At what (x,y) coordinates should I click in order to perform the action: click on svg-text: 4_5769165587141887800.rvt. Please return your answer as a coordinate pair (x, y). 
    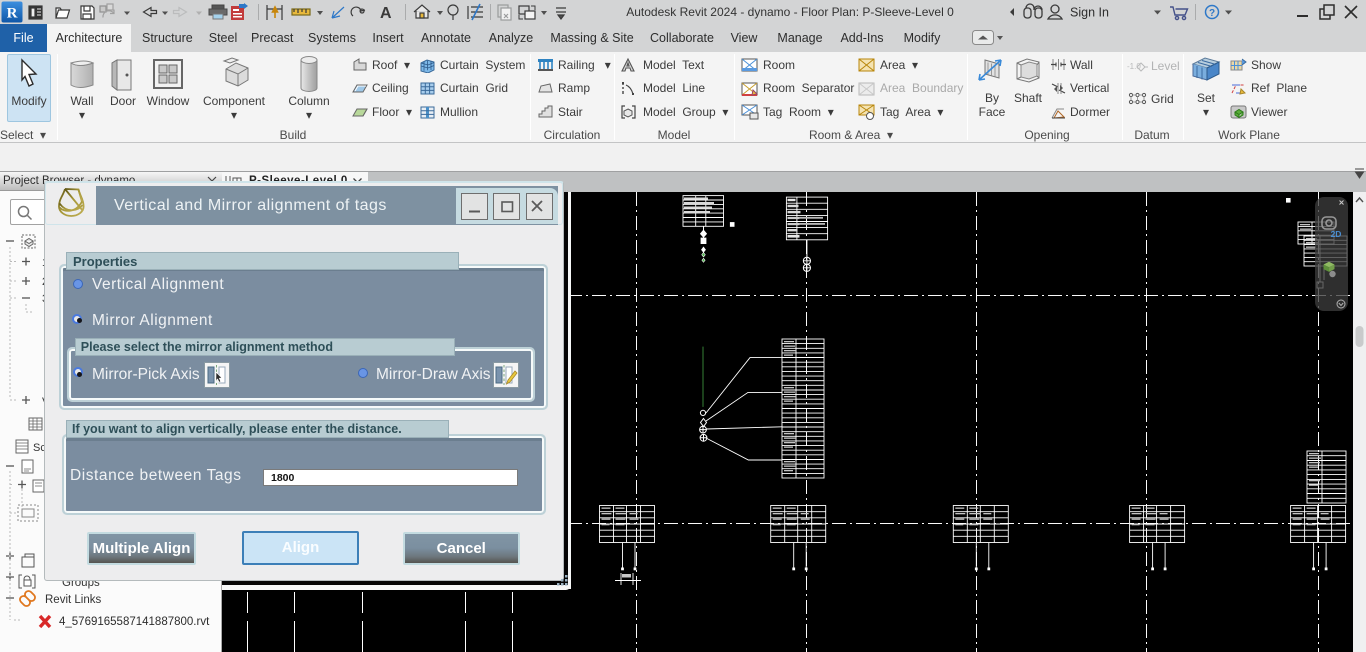
    Looking at the image, I should click on (134, 622).